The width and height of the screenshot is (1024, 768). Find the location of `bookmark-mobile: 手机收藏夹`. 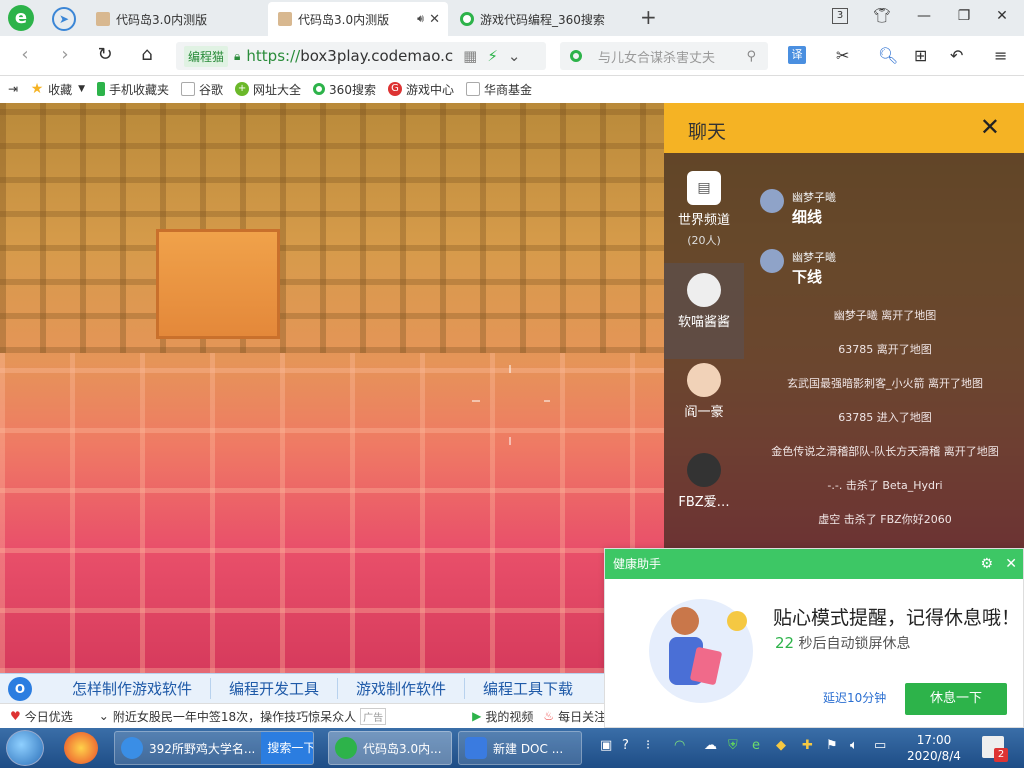

bookmark-mobile: 手机收藏夹 is located at coordinates (133, 89).